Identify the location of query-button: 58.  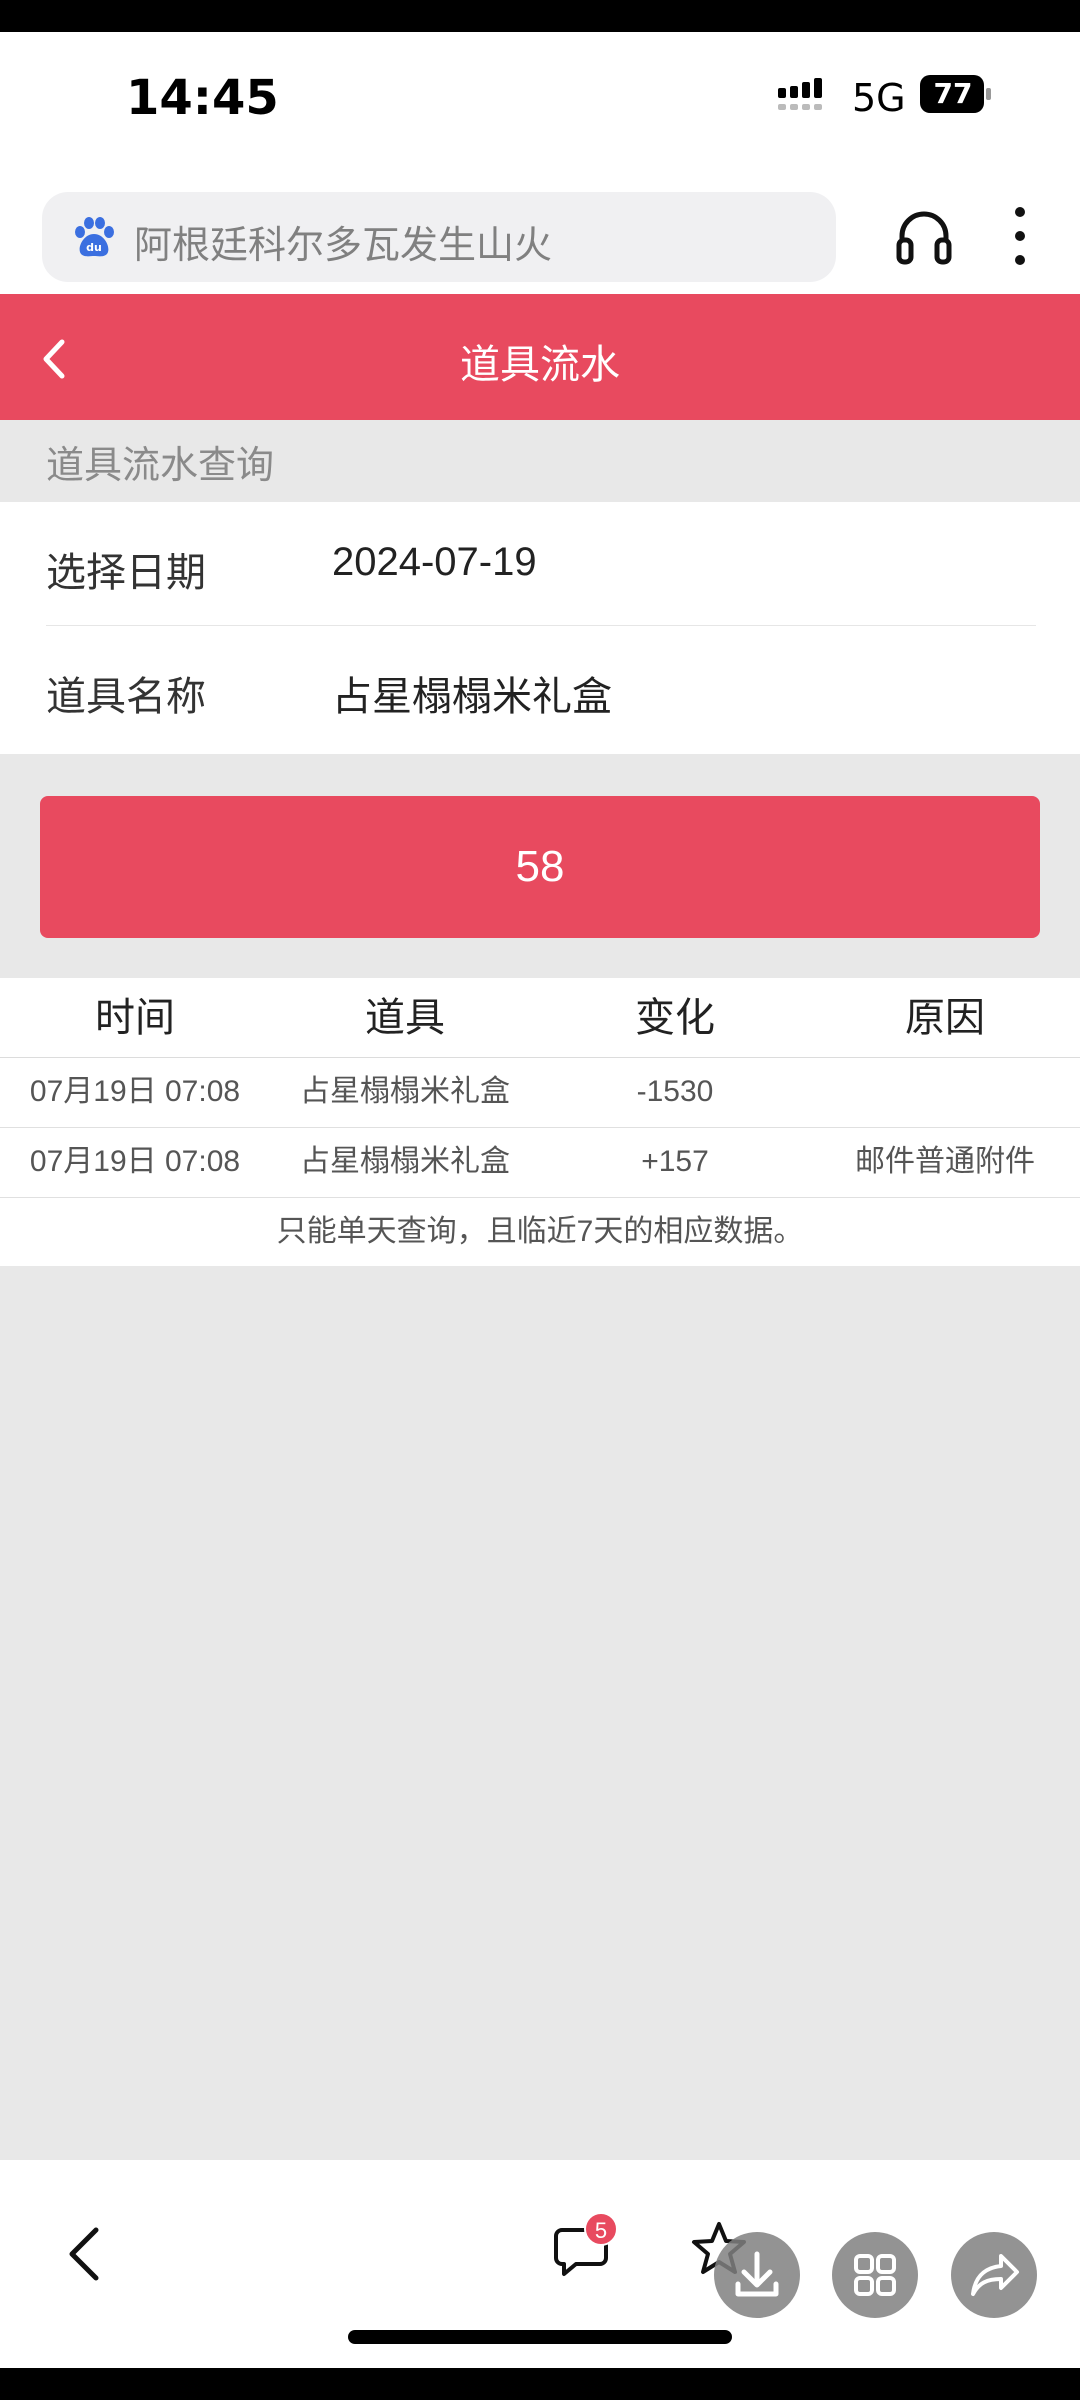
(540, 867).